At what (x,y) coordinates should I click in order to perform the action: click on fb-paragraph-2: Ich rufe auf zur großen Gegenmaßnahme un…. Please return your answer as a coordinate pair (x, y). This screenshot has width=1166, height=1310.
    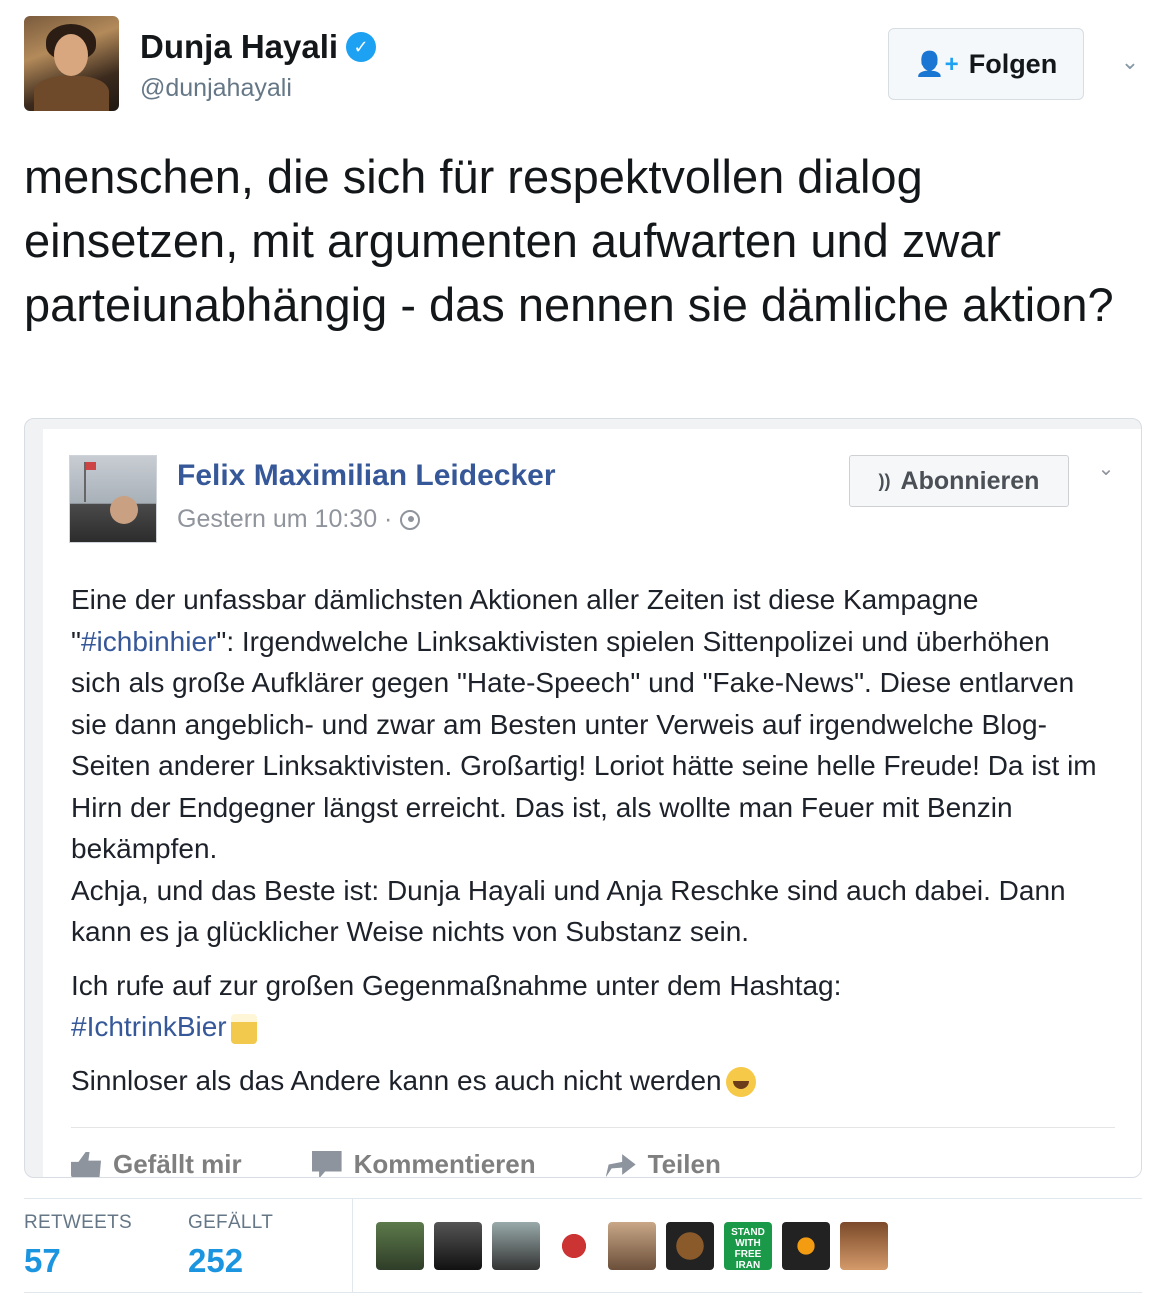
    Looking at the image, I should click on (586, 1006).